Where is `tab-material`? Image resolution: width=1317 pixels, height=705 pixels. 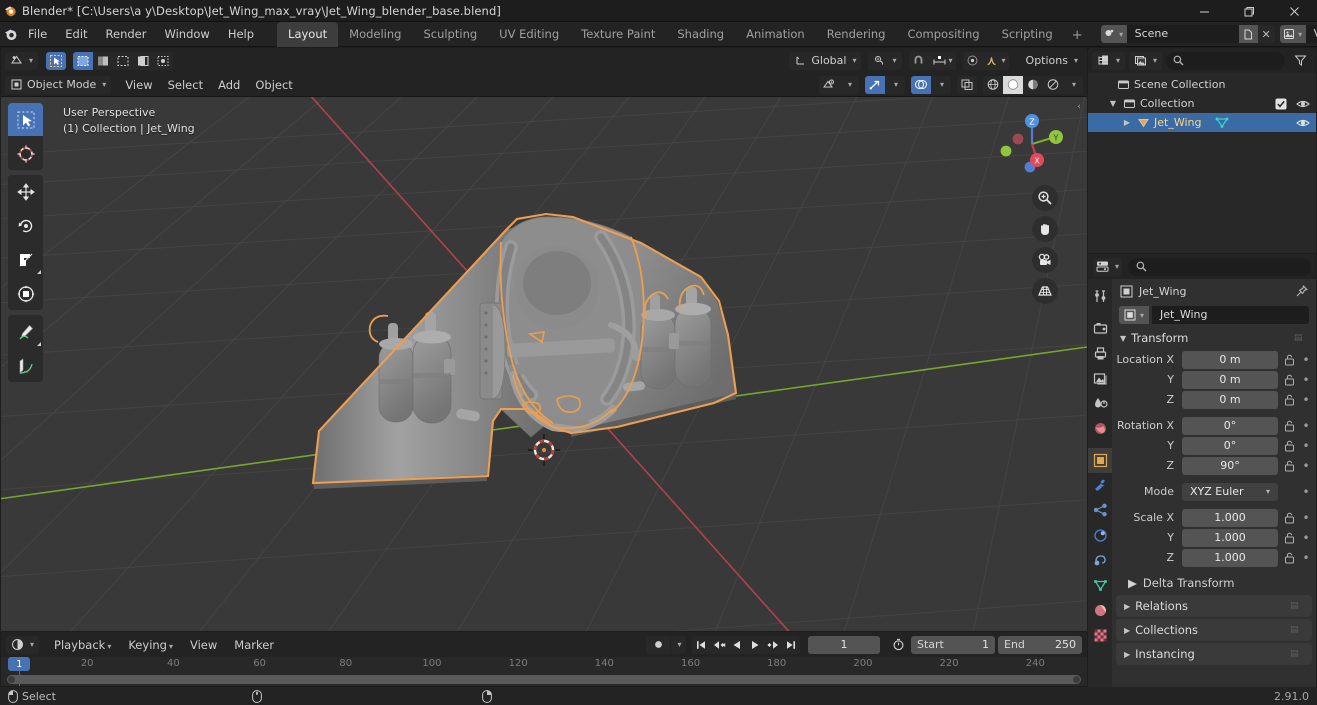
tab-material is located at coordinates (1100, 610).